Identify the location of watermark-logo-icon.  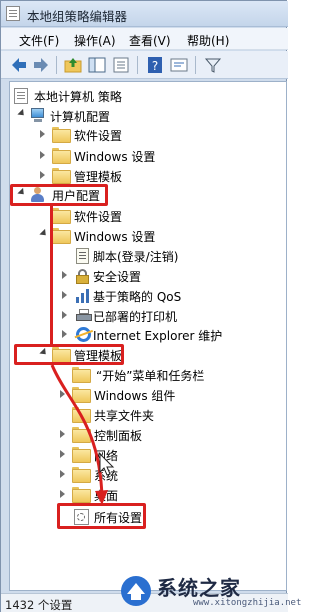
(136, 591).